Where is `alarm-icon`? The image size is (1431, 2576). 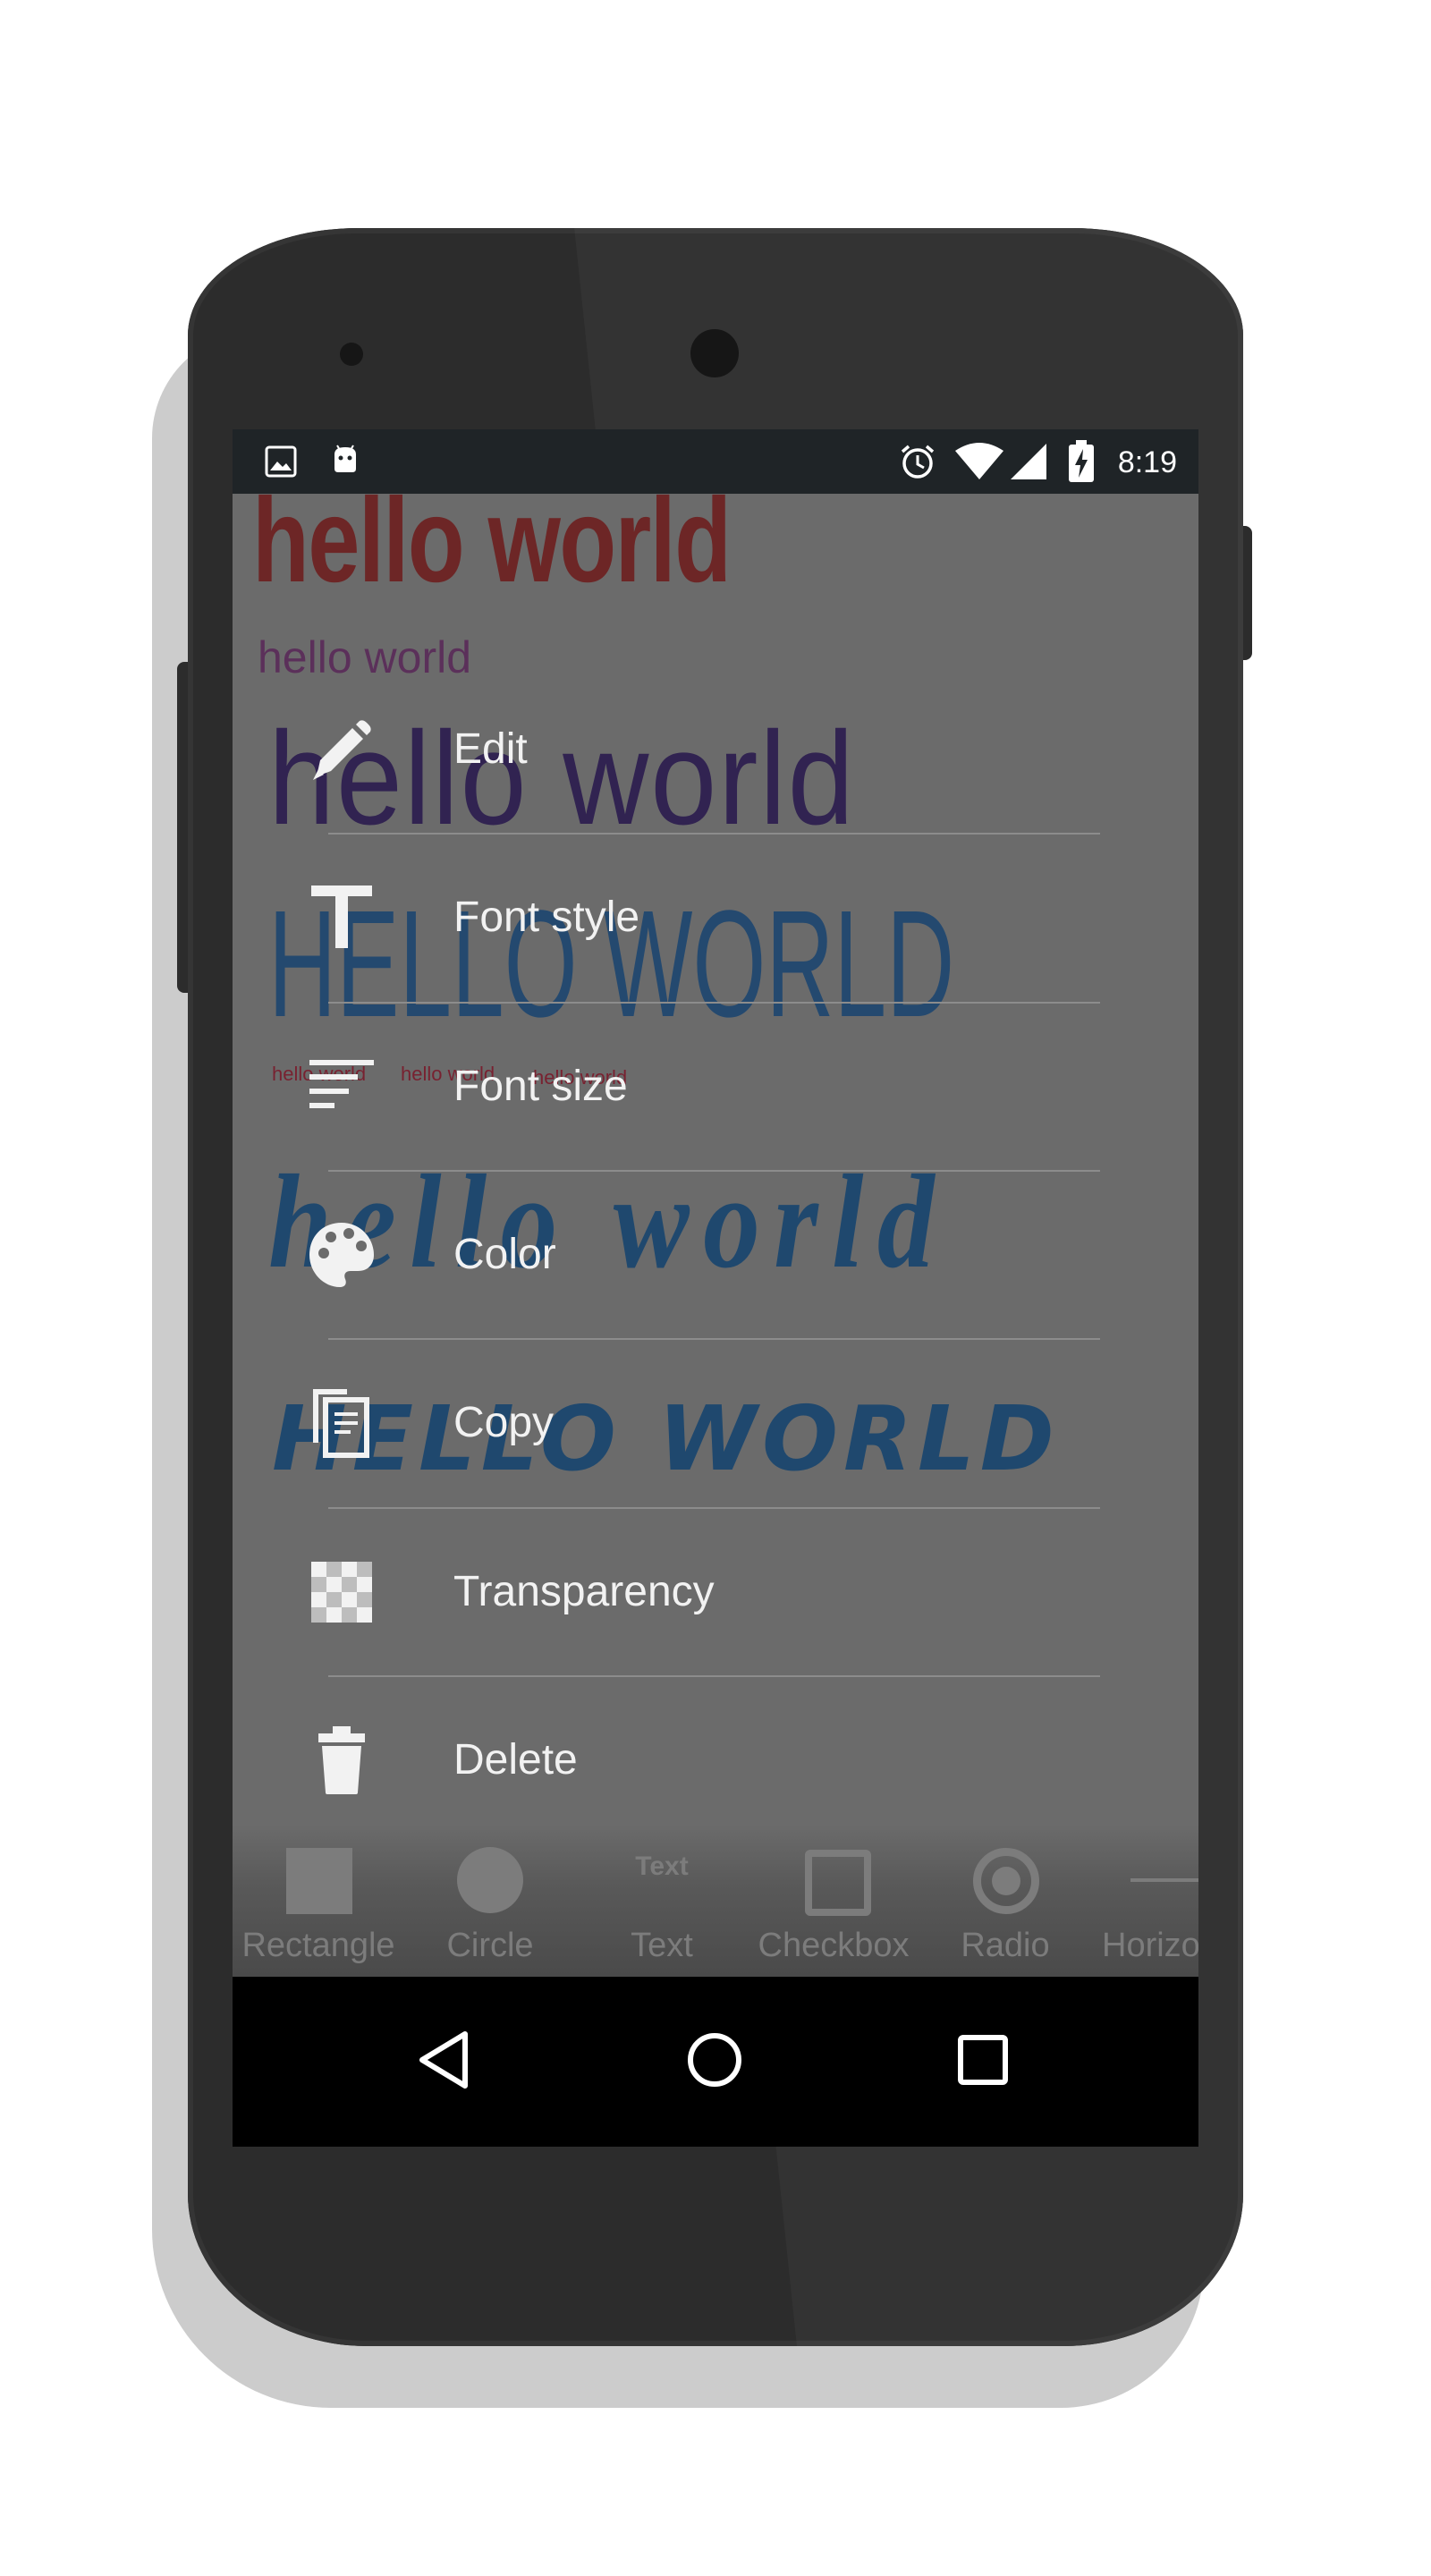
alarm-icon is located at coordinates (918, 462).